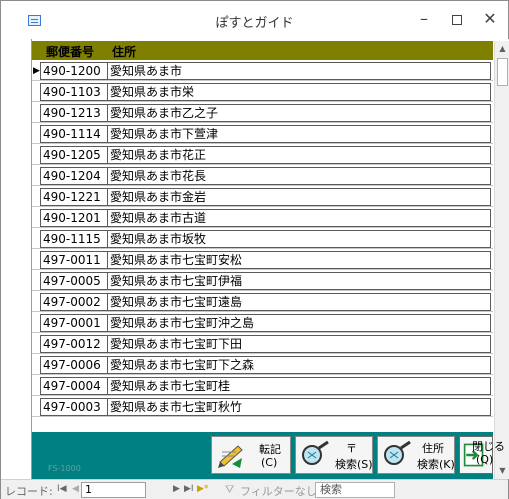 The height and width of the screenshot is (499, 509). Describe the element at coordinates (299, 197) in the screenshot. I see `address-field: 愛知県あま市金岩` at that location.